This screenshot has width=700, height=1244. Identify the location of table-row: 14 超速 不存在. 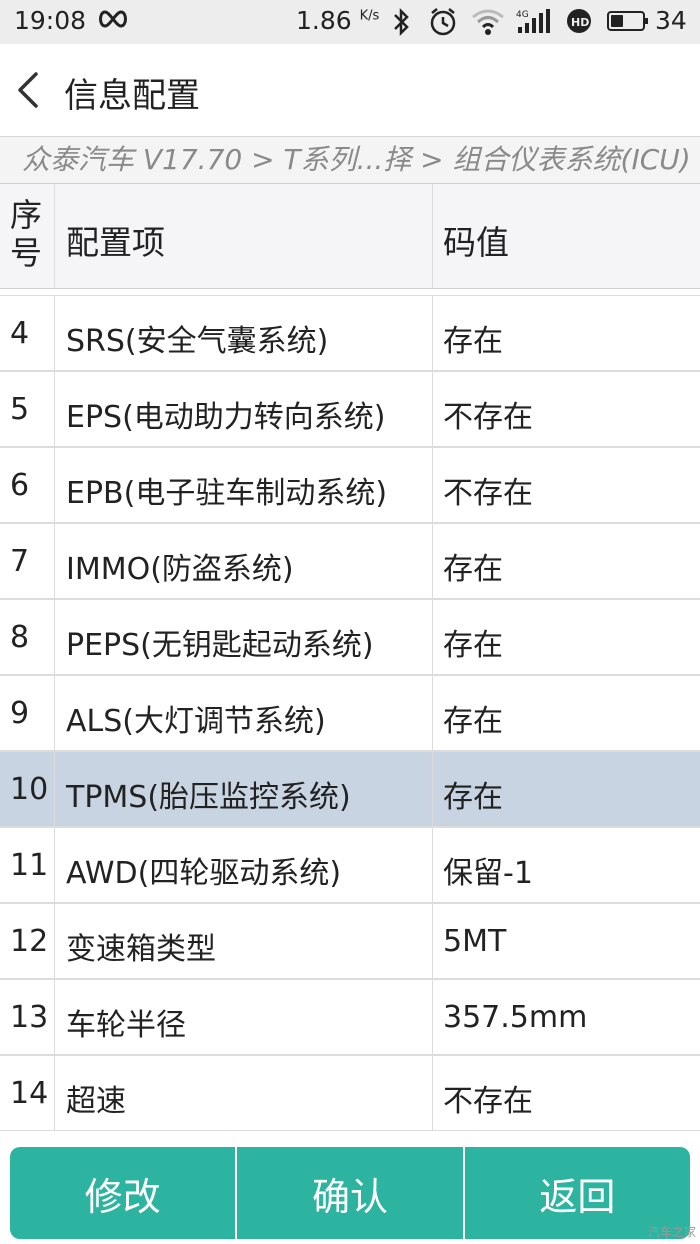
(350, 1093).